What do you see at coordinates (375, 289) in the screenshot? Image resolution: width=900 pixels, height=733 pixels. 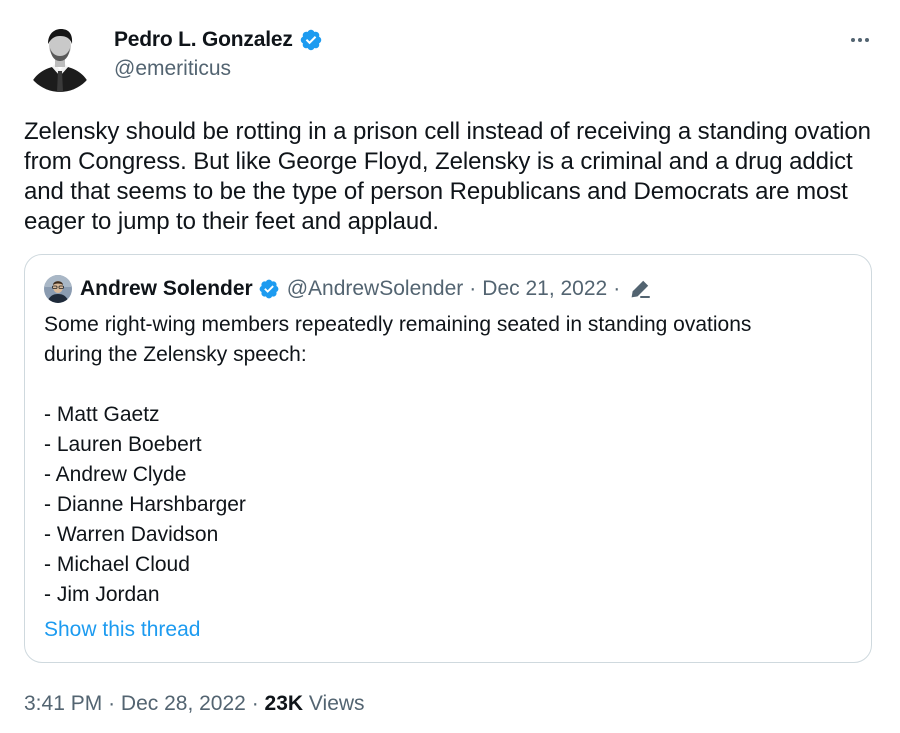 I see `quoted-author-handle: @AndrewSolender` at bounding box center [375, 289].